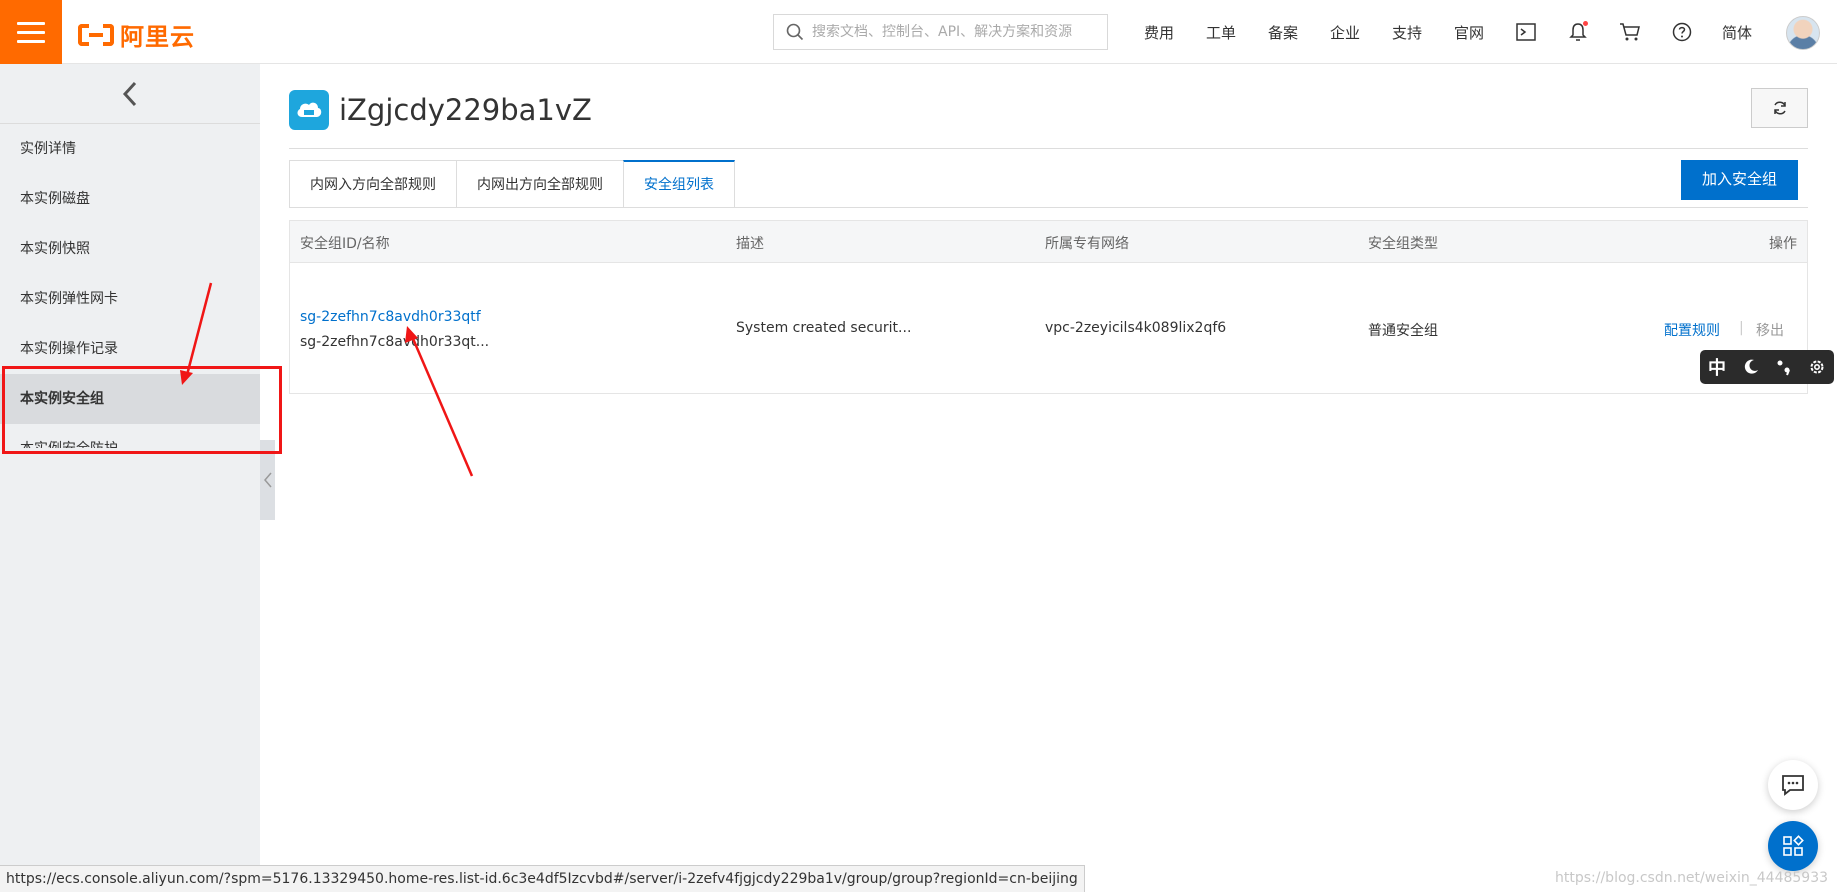 Image resolution: width=1837 pixels, height=892 pixels. Describe the element at coordinates (1159, 32) in the screenshot. I see `nav-link-billing: 费用` at that location.